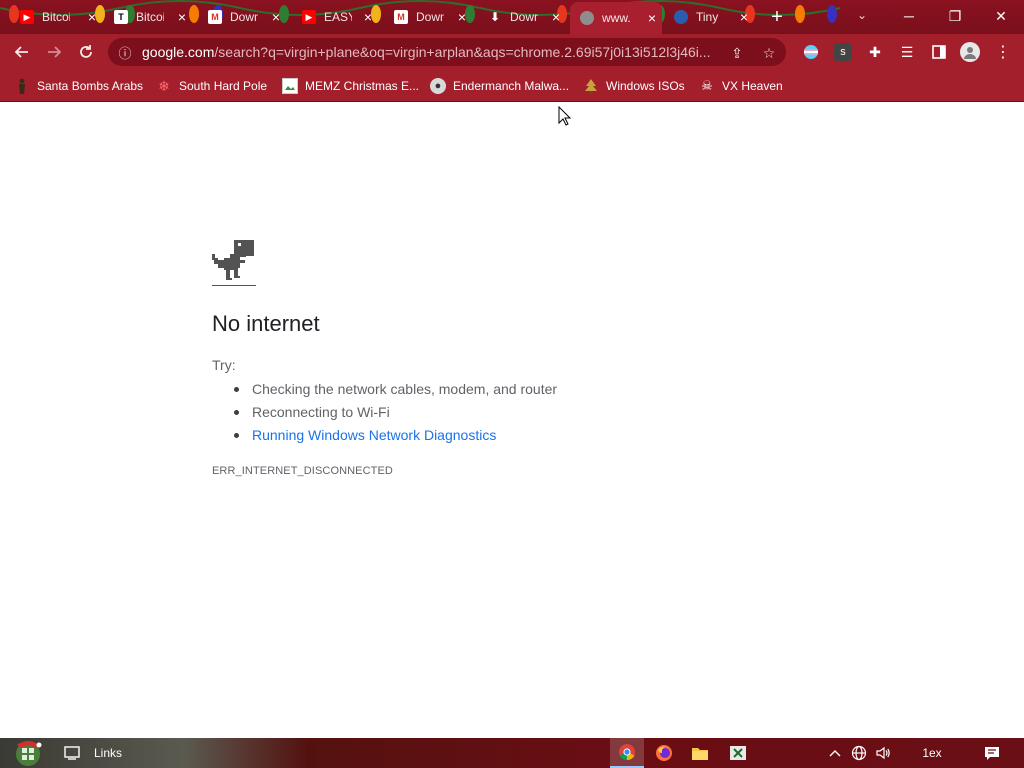 The width and height of the screenshot is (1024, 768). I want to click on info-icon: ⓘ, so click(125, 52).